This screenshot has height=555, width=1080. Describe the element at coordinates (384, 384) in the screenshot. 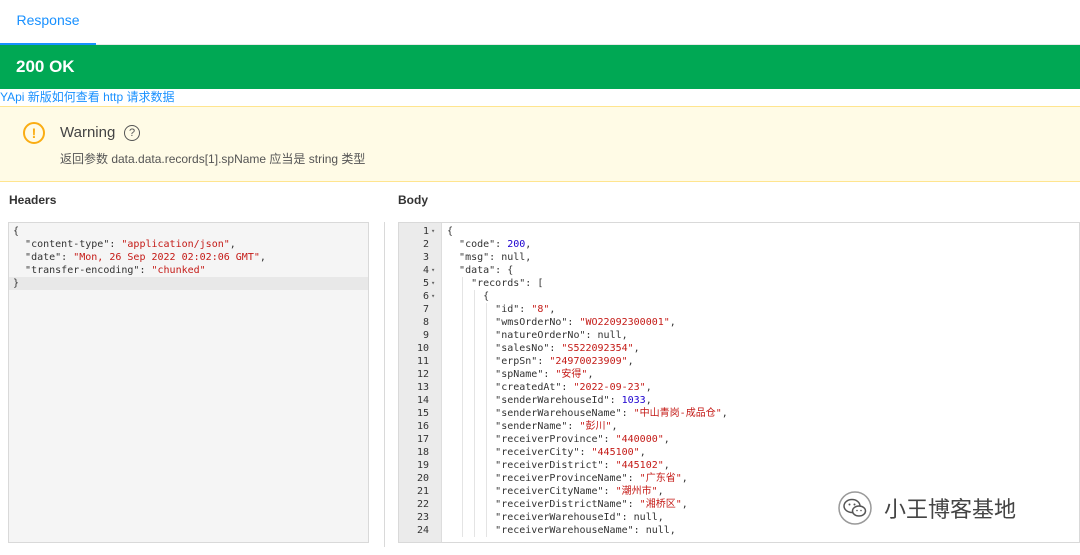

I see `panel-divider` at that location.